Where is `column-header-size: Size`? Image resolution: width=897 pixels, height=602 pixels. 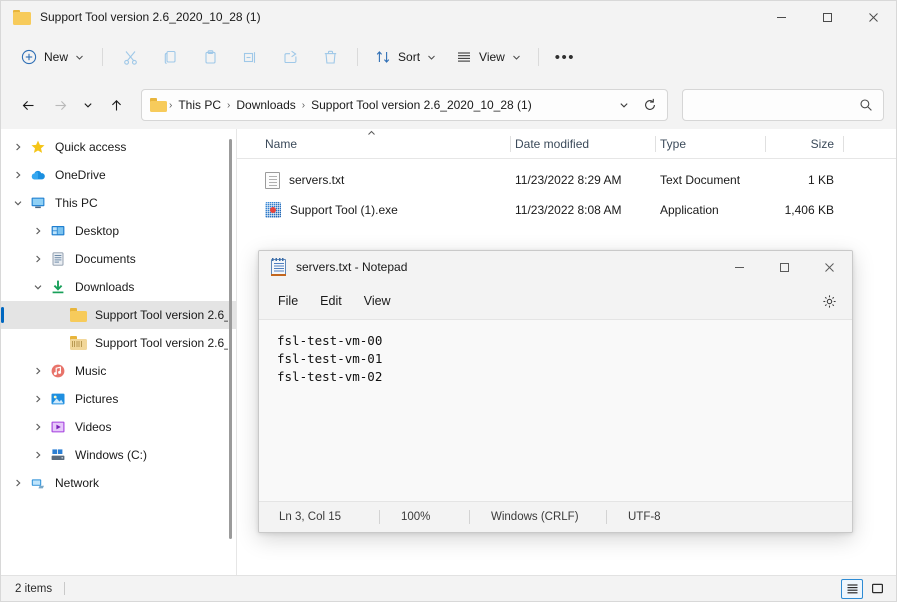 column-header-size: Size is located at coordinates (805, 144).